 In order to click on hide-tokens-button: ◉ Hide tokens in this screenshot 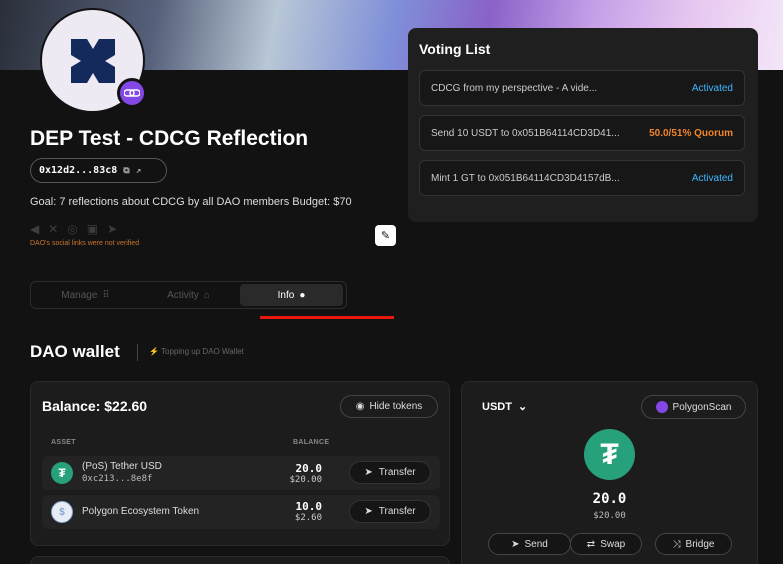, I will do `click(389, 406)`.